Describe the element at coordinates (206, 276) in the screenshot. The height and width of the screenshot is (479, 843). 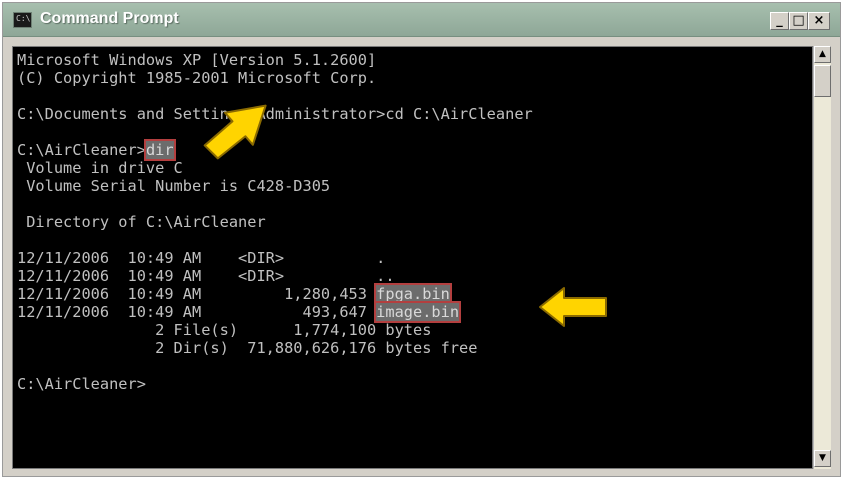
I see `console-line: 12/11/2006 10:49 AM <DIR> ..` at that location.